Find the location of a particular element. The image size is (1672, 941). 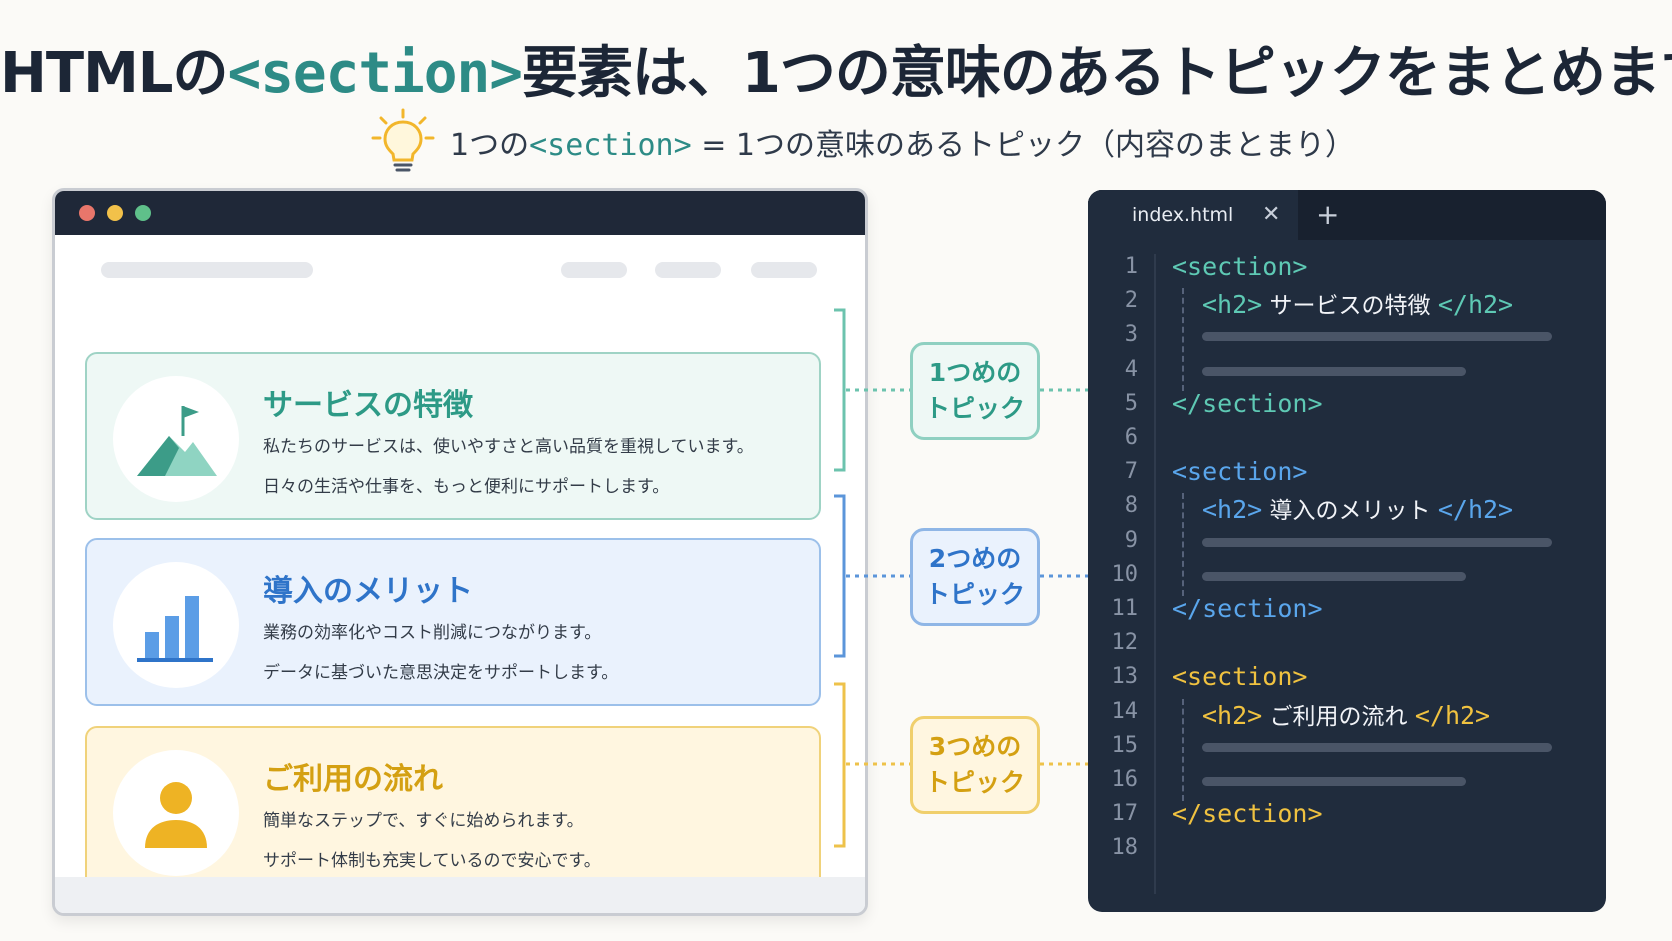

line-number: 14 is located at coordinates (1125, 711).